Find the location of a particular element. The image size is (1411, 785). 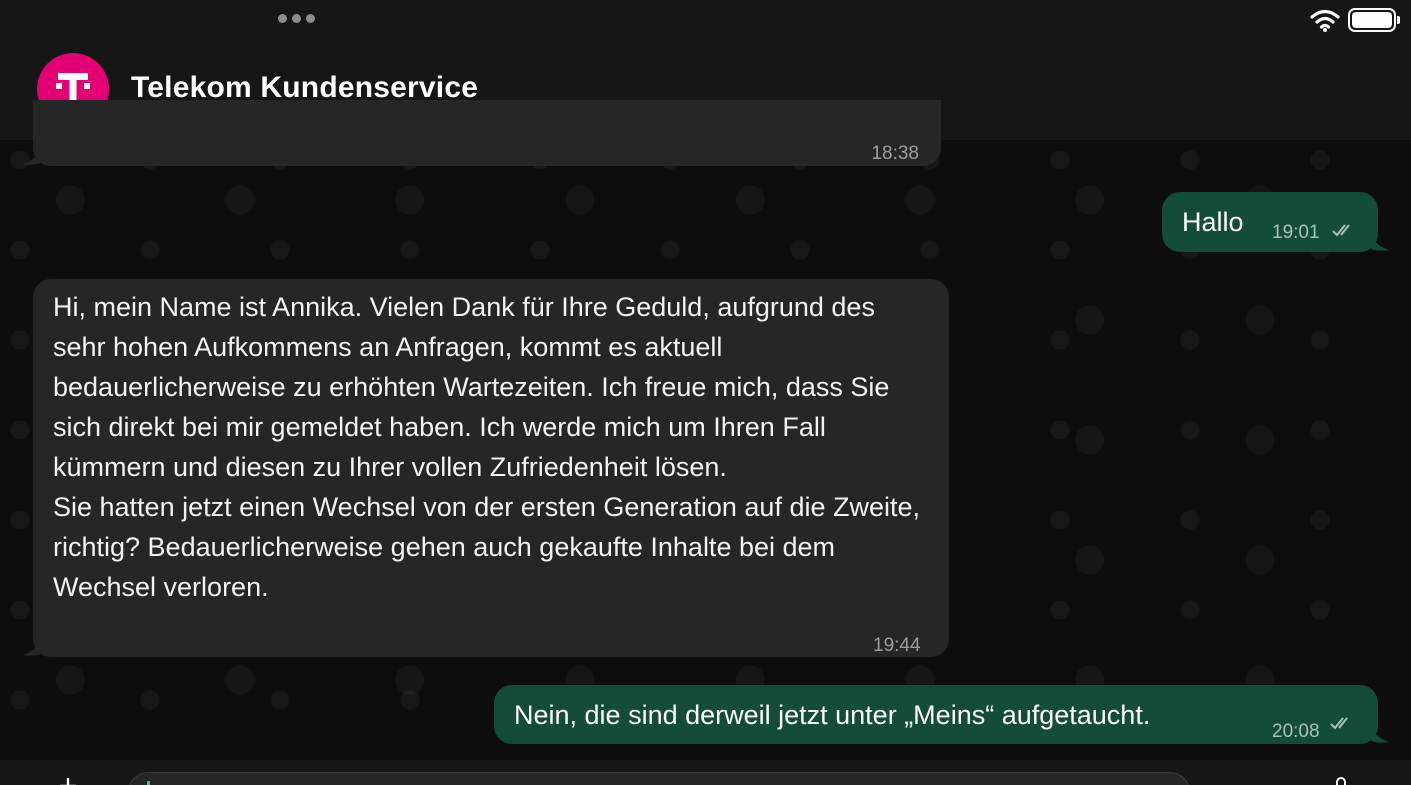

message-bubble-outgoing: Hallo 19:01 is located at coordinates (1270, 222).